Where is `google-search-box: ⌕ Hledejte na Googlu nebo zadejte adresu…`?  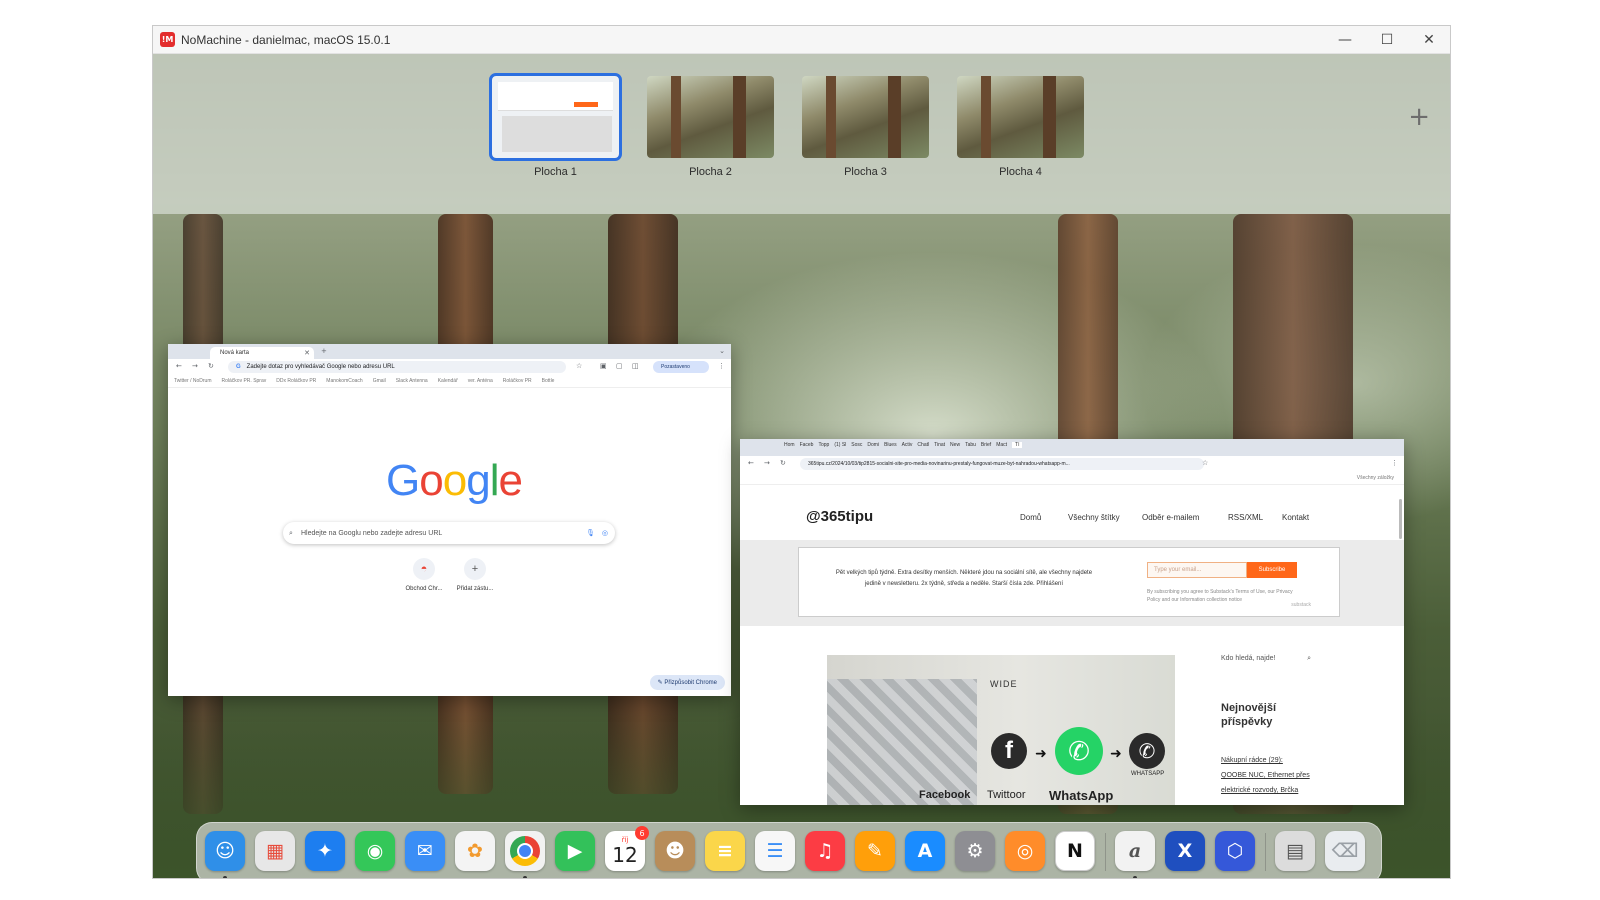 google-search-box: ⌕ Hledejte na Googlu nebo zadejte adresu… is located at coordinates (449, 533).